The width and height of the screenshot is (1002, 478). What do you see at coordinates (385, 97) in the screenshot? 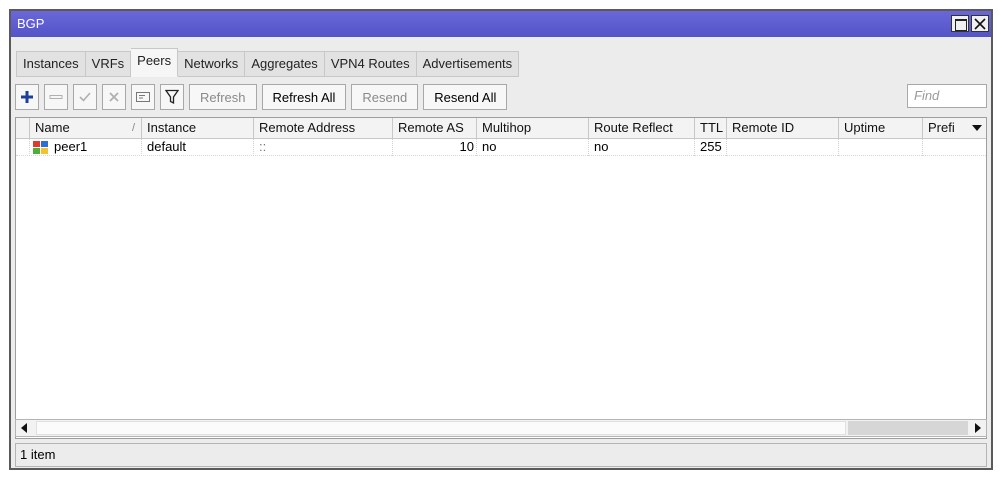
I see `resend-button: Resend` at bounding box center [385, 97].